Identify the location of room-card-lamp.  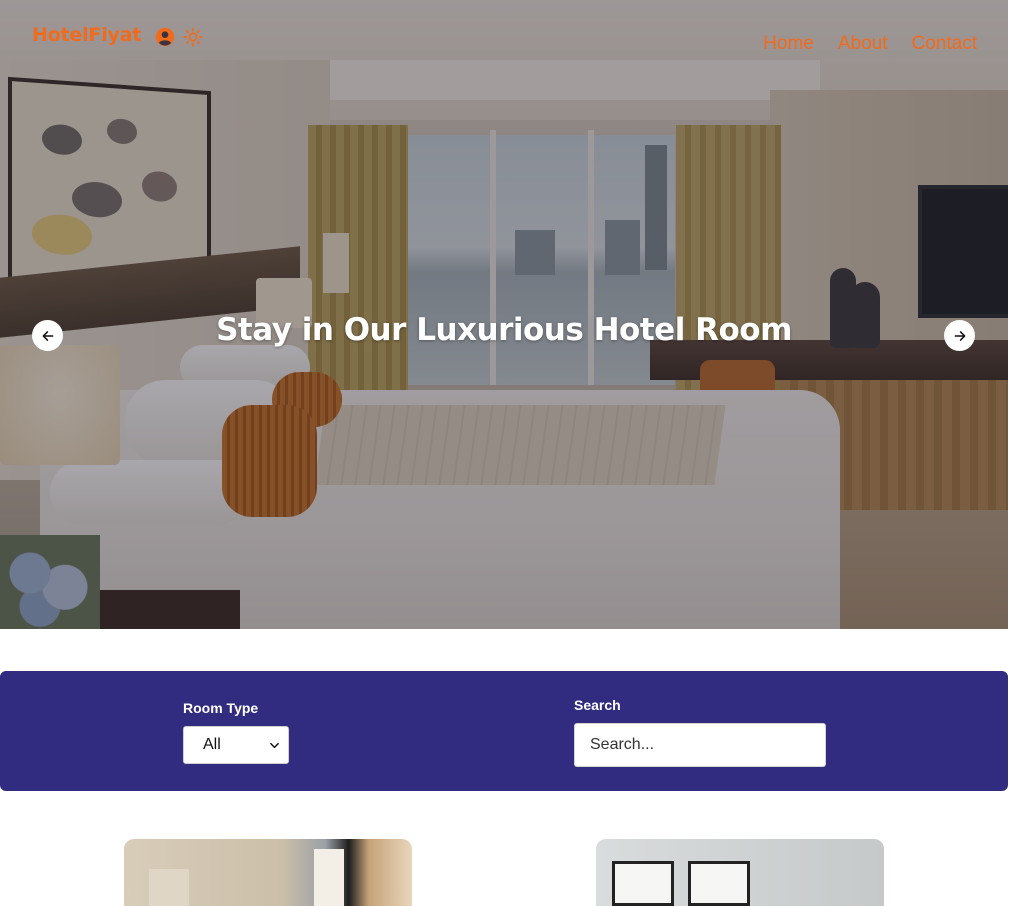
(169, 887).